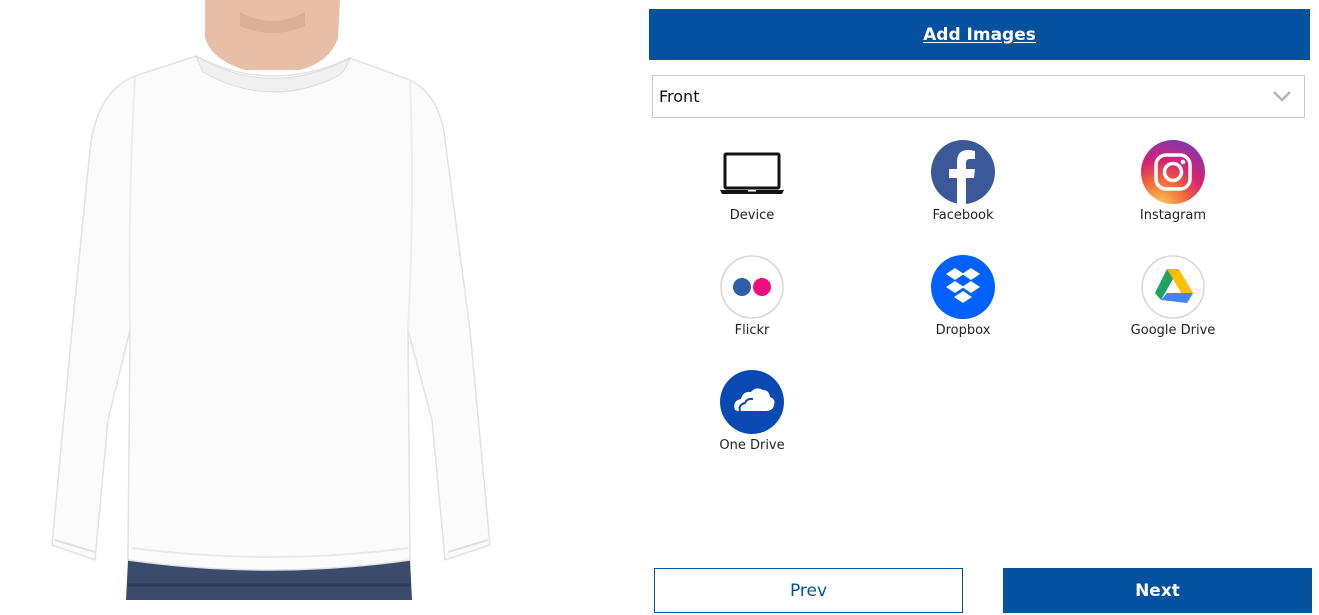 The image size is (1319, 615). I want to click on source-facebook-label: Facebook, so click(963, 215).